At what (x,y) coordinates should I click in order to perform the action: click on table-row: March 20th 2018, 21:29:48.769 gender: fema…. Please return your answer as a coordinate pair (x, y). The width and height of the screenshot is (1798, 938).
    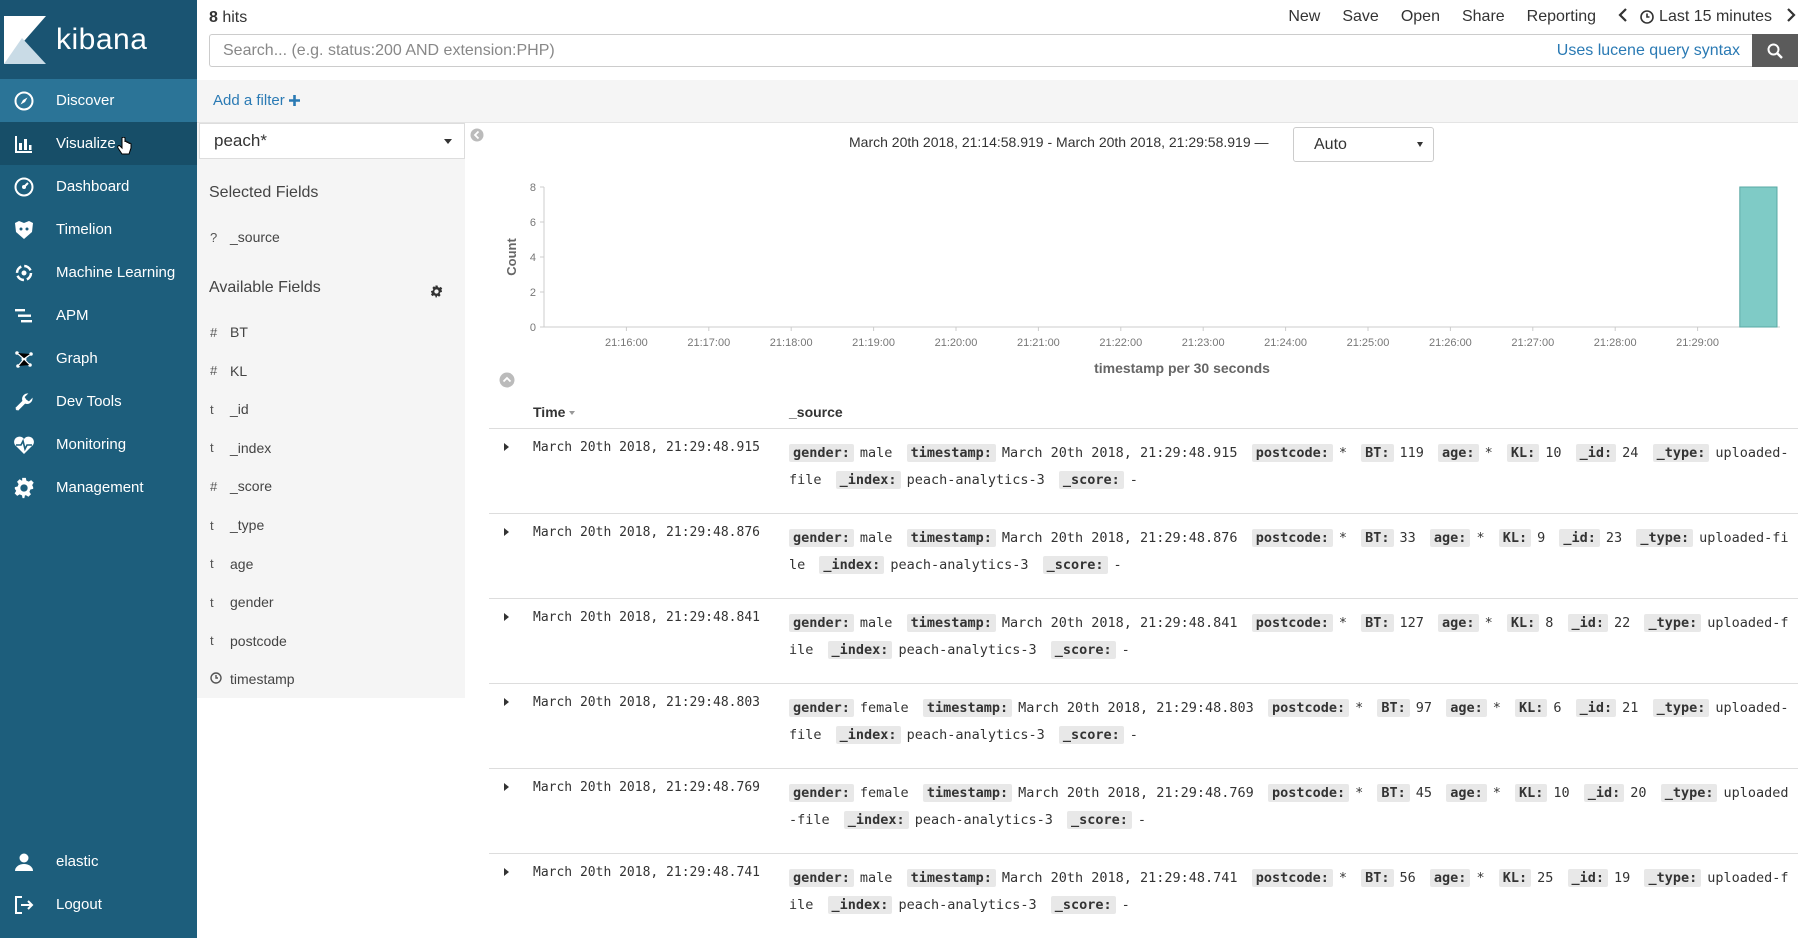
    Looking at the image, I should click on (1143, 810).